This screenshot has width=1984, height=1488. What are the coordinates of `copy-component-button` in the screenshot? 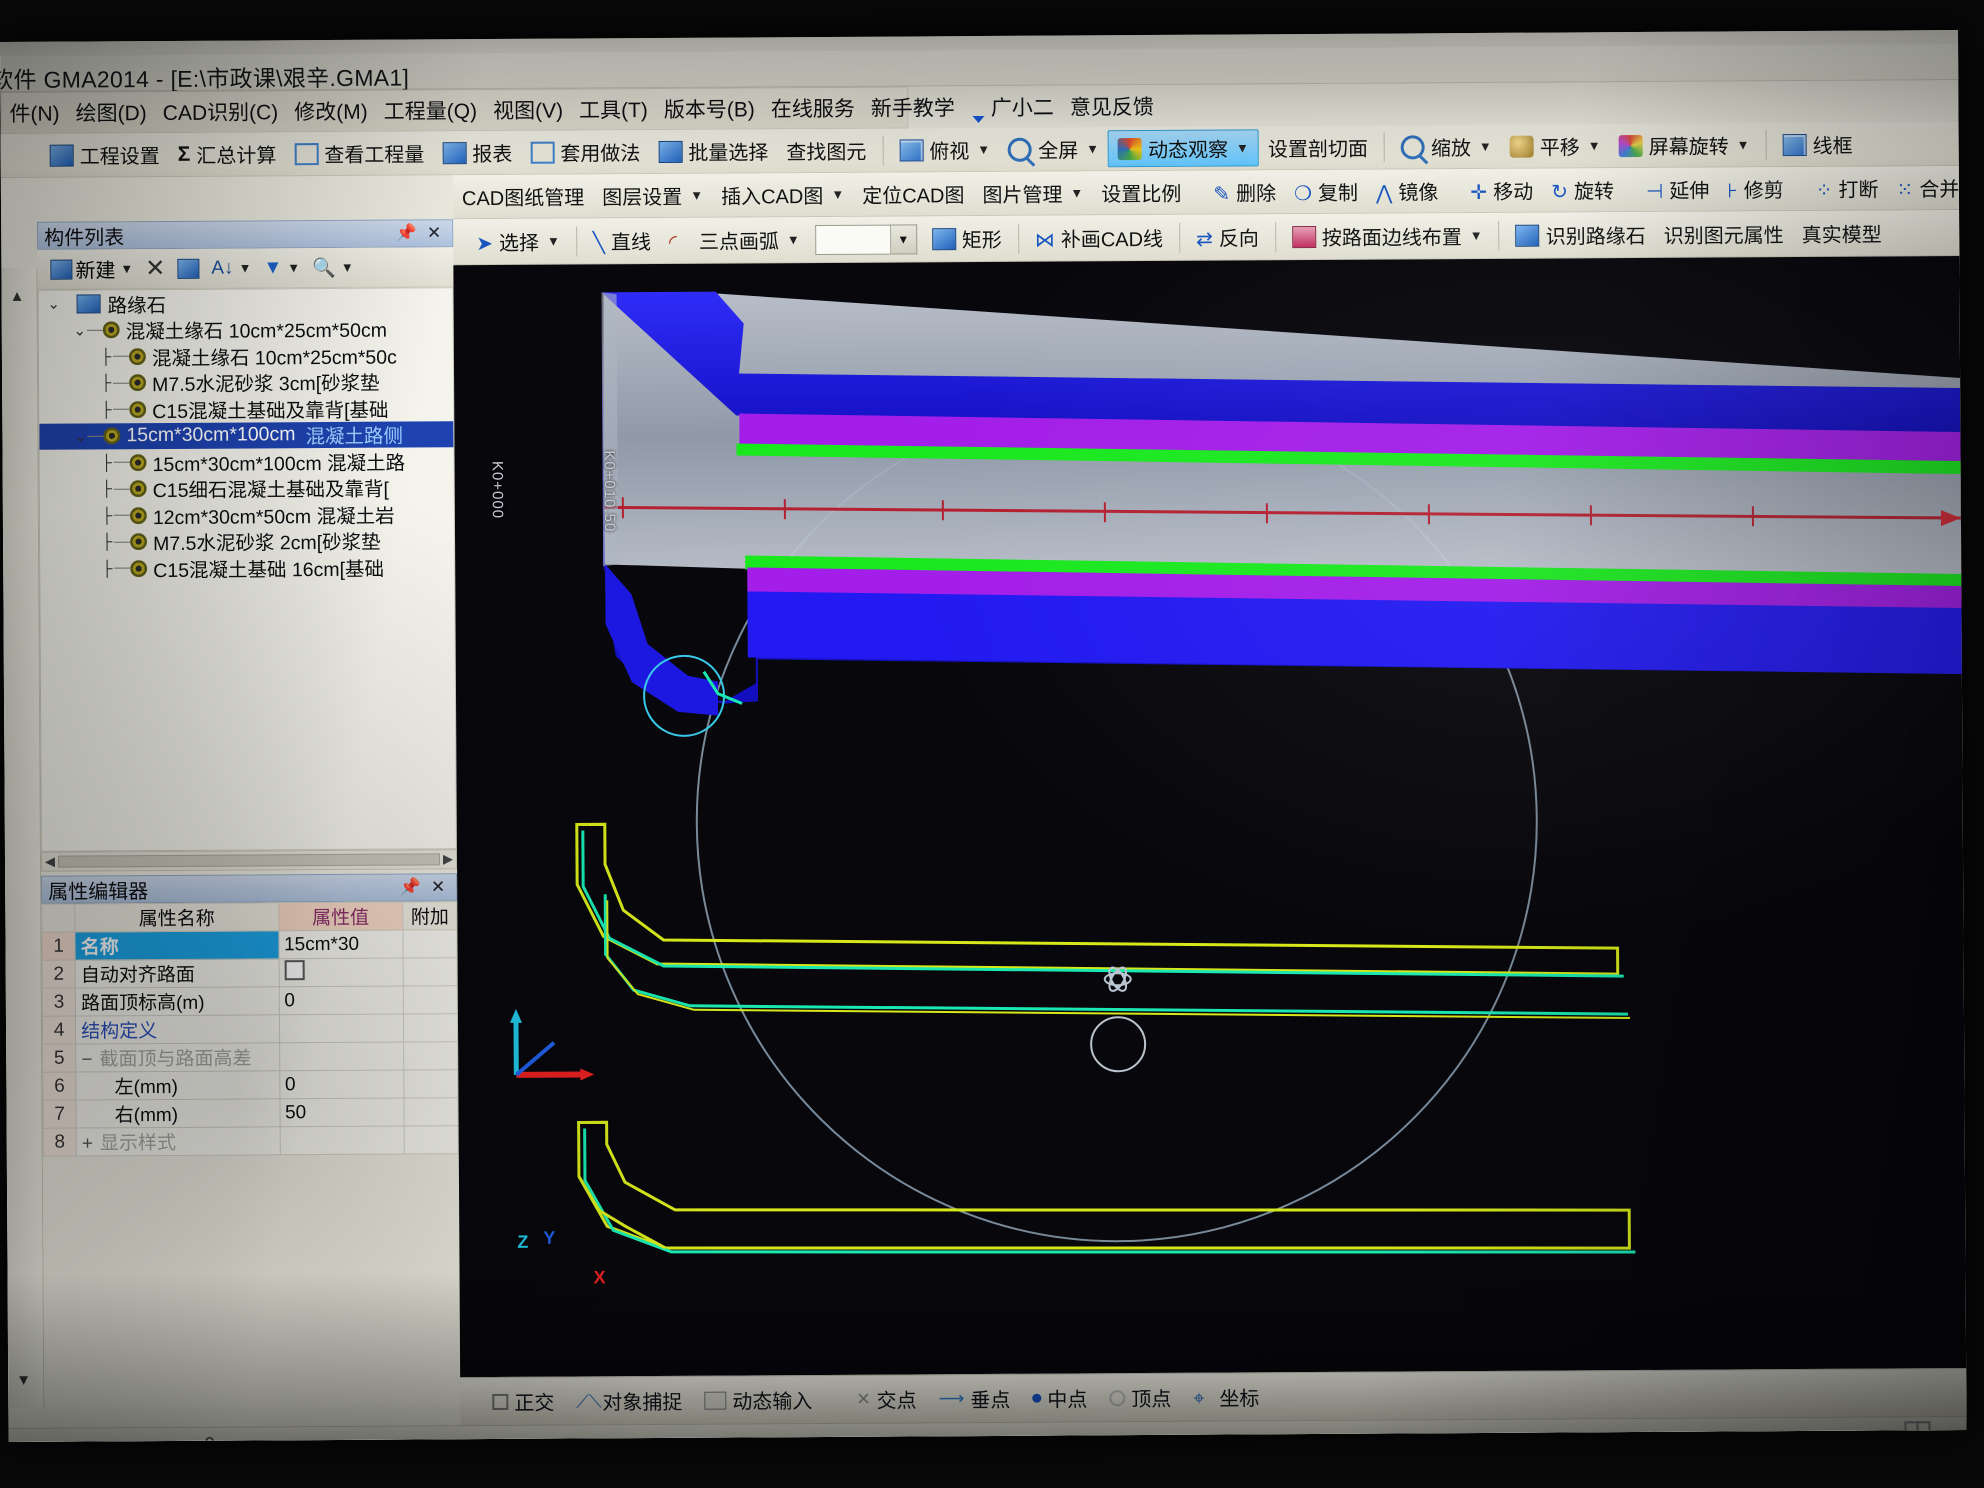 It's located at (188, 268).